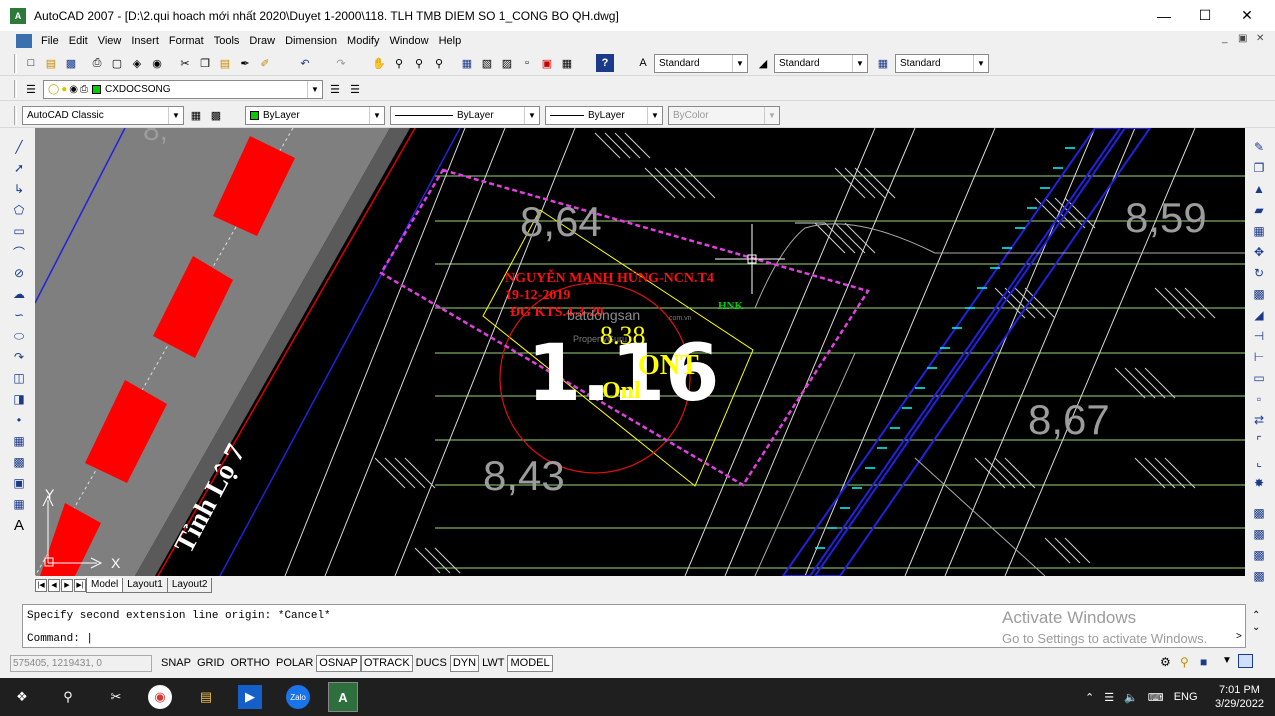 The image size is (1275, 716). Describe the element at coordinates (19, 483) in the screenshot. I see `region-icon: ▣` at that location.